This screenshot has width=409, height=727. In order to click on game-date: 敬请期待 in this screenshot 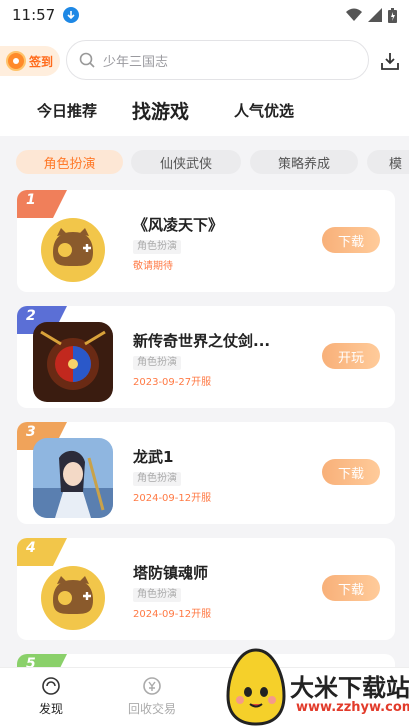, I will do `click(153, 266)`.